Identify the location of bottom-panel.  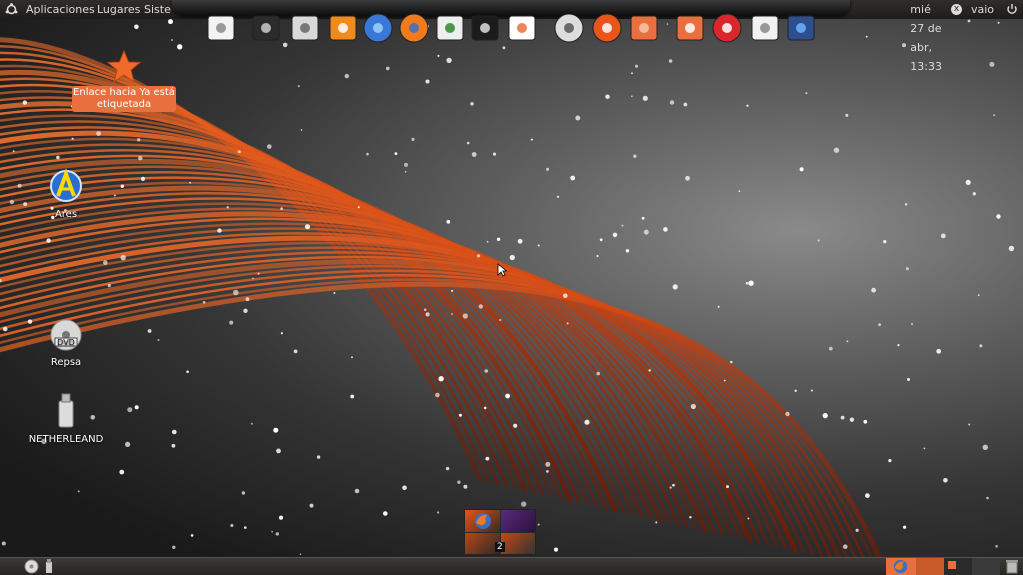
(511, 566).